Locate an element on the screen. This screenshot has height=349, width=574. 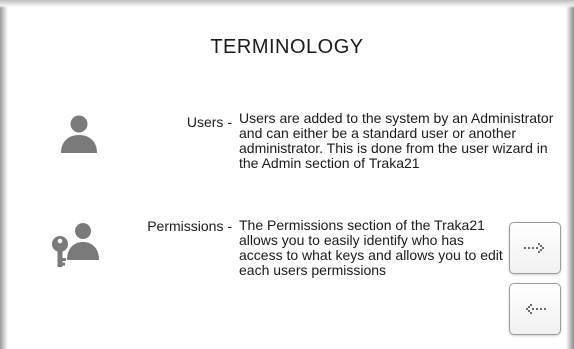
next-page-button is located at coordinates (535, 248).